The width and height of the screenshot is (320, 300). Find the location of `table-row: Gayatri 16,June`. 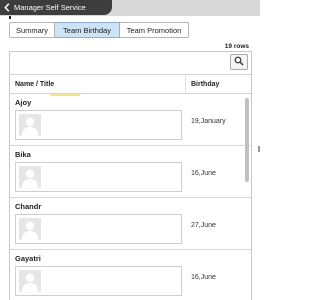

table-row: Gayatri 16,June is located at coordinates (130, 275).